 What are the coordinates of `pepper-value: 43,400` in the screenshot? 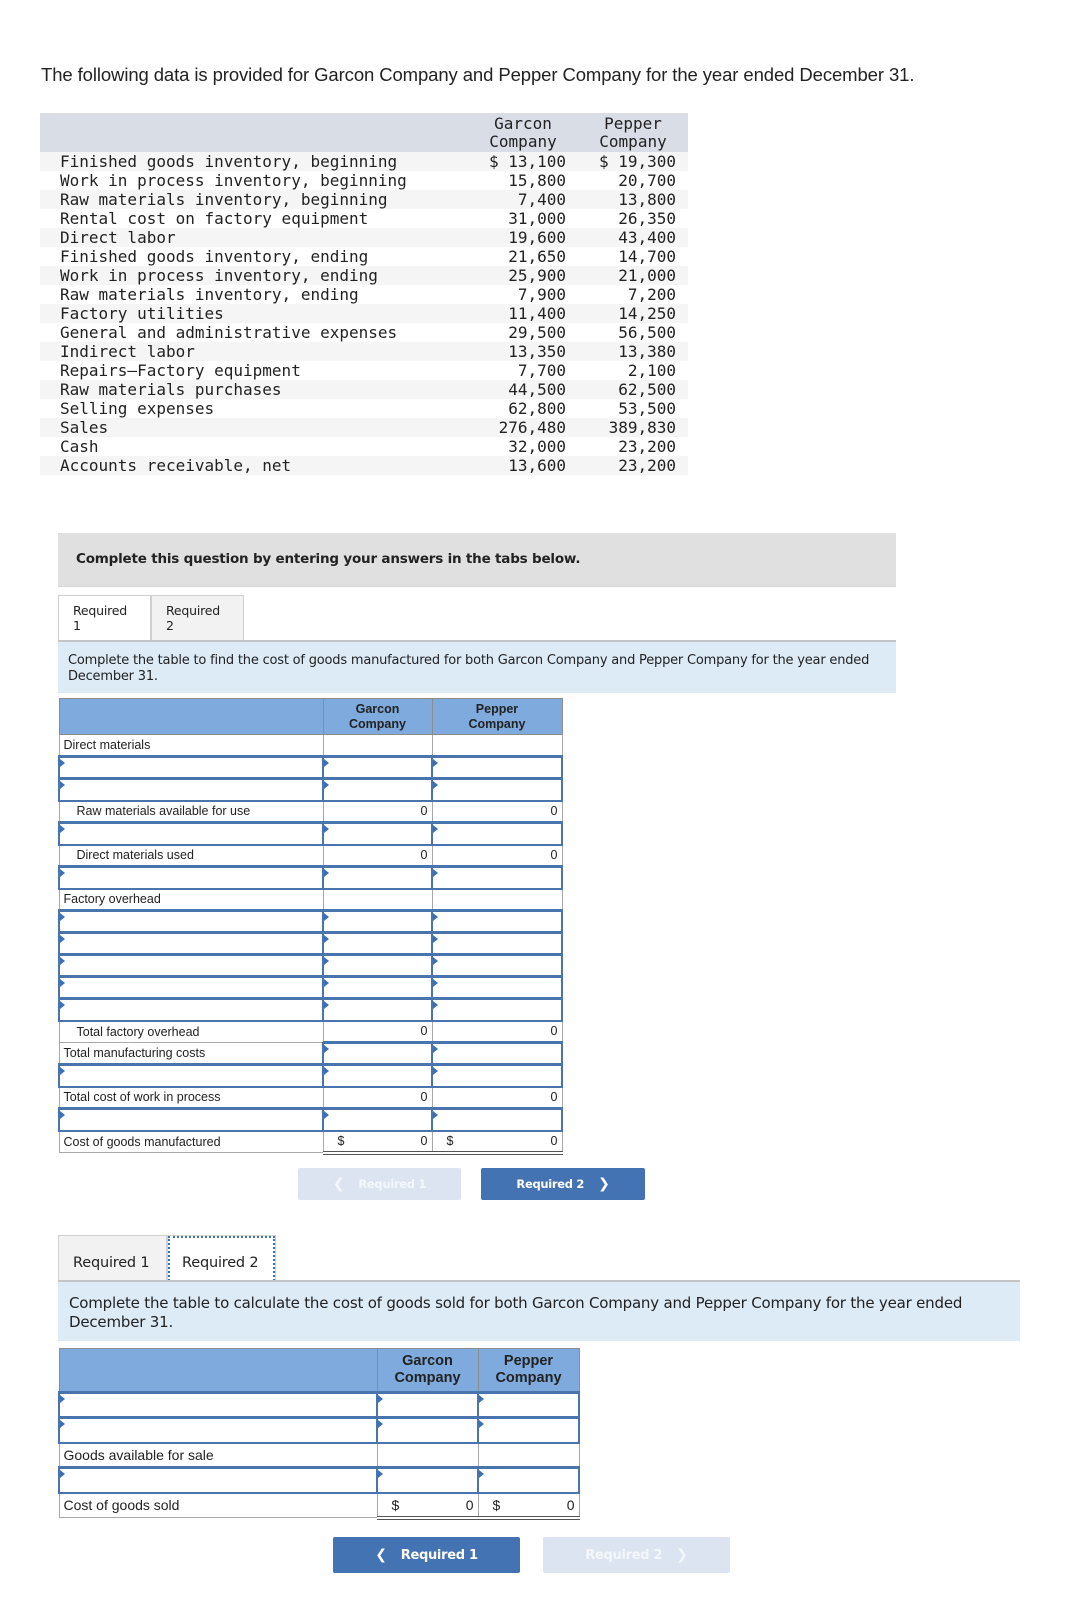 It's located at (647, 237).